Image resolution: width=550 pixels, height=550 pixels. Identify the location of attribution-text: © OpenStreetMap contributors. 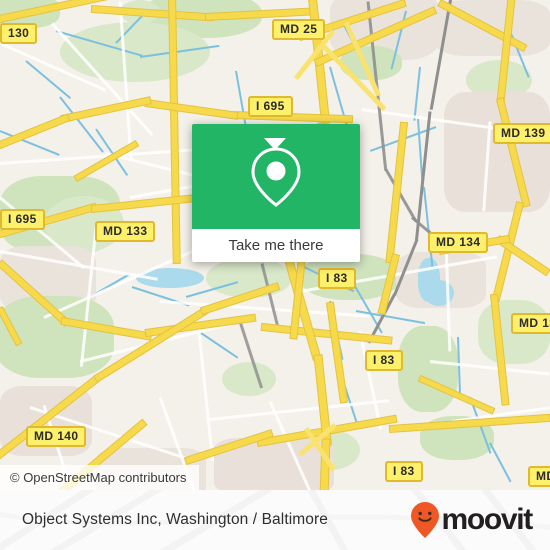
(98, 477).